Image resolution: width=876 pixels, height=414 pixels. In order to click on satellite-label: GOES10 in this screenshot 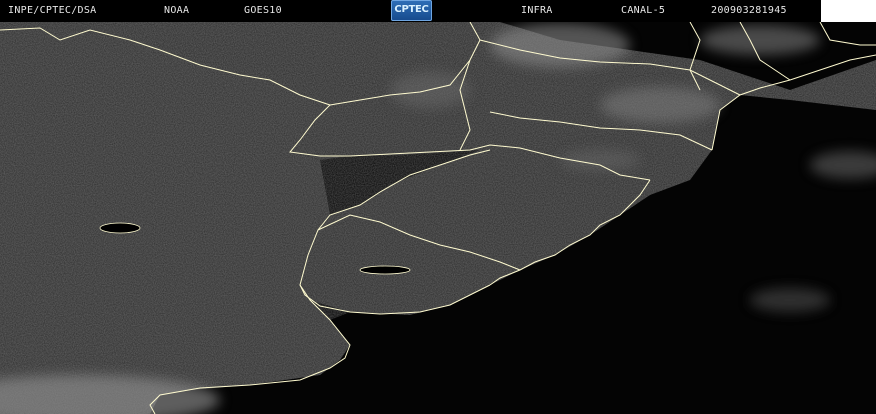, I will do `click(263, 10)`.